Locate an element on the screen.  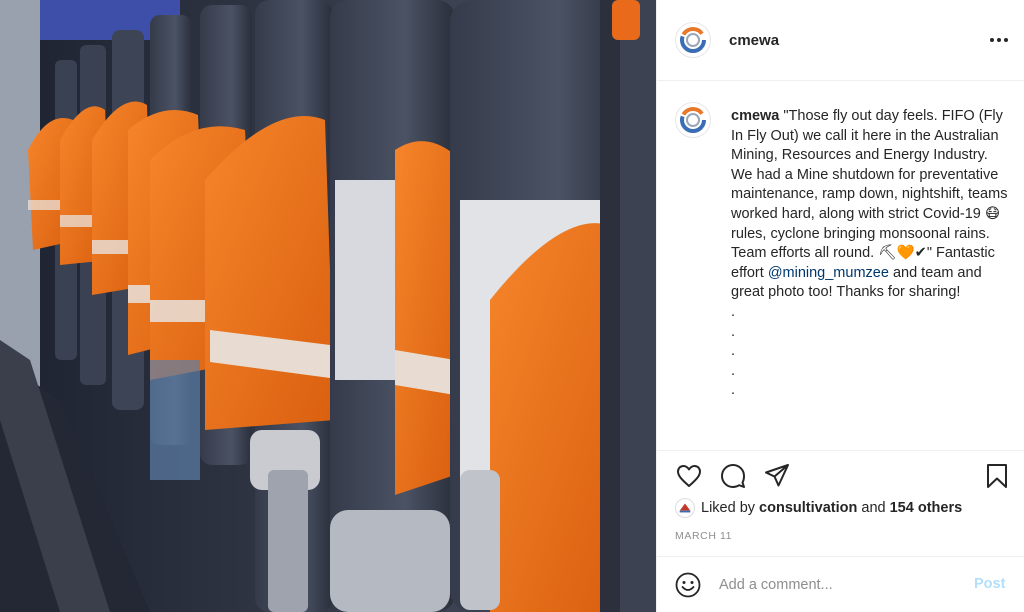
caption-dots: . . . . . is located at coordinates (872, 352).